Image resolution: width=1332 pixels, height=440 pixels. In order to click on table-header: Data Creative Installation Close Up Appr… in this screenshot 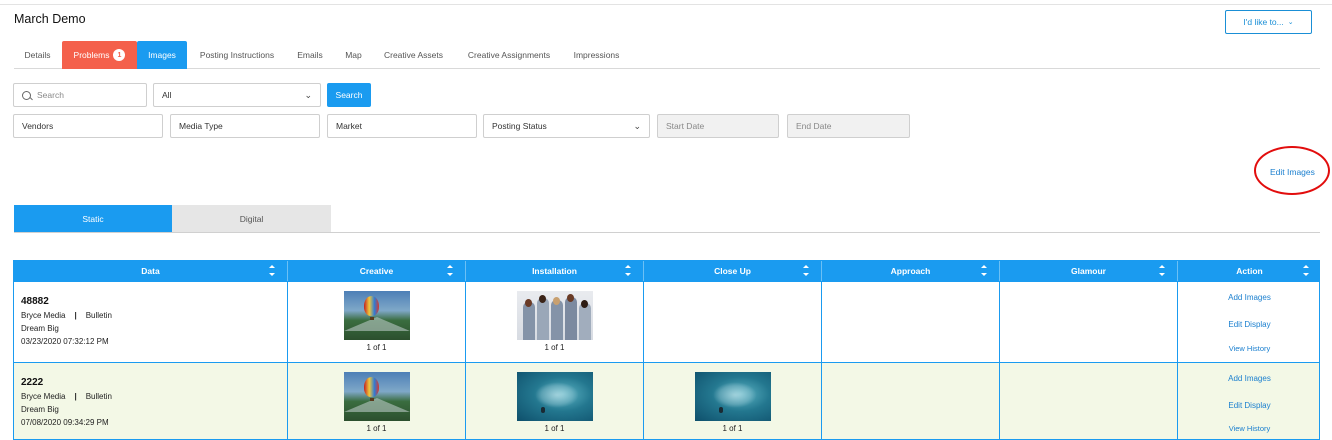, I will do `click(666, 271)`.